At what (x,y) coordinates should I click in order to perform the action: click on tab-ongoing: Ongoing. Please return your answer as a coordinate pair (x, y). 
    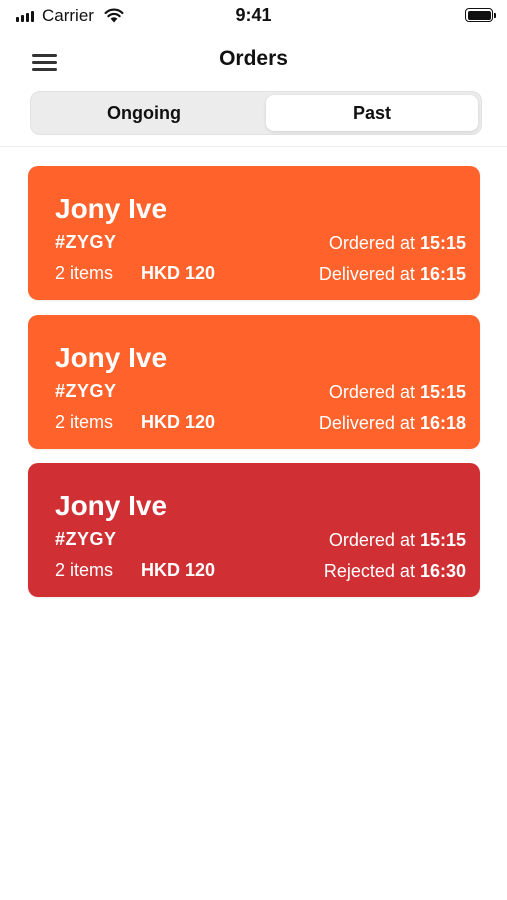
    Looking at the image, I should click on (144, 113).